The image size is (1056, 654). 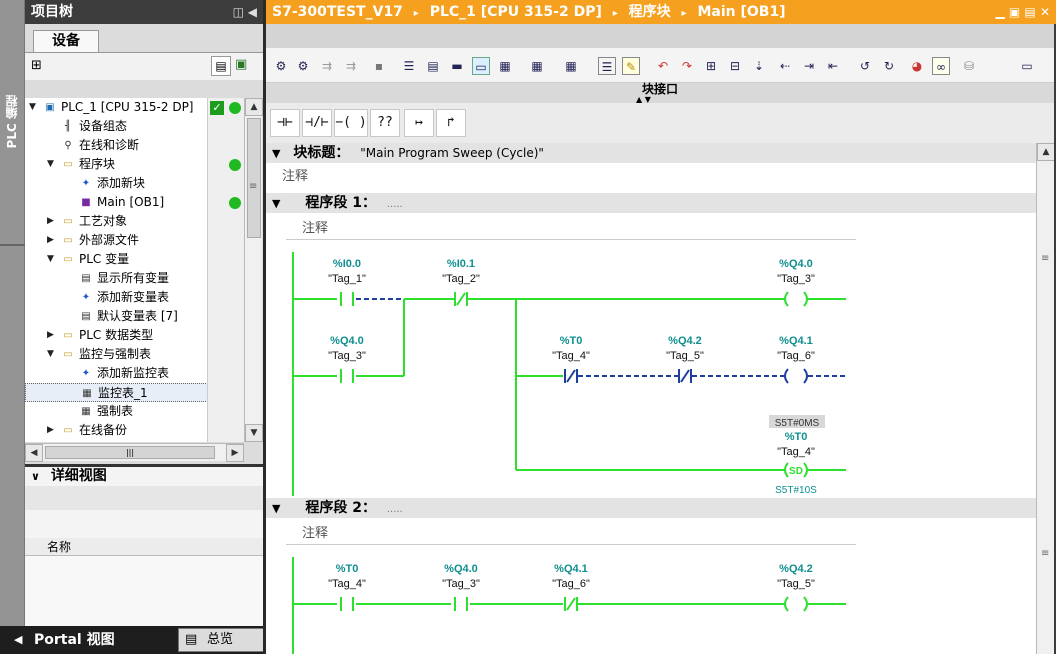 I want to click on new-item-icon: ⊞, so click(x=36, y=65).